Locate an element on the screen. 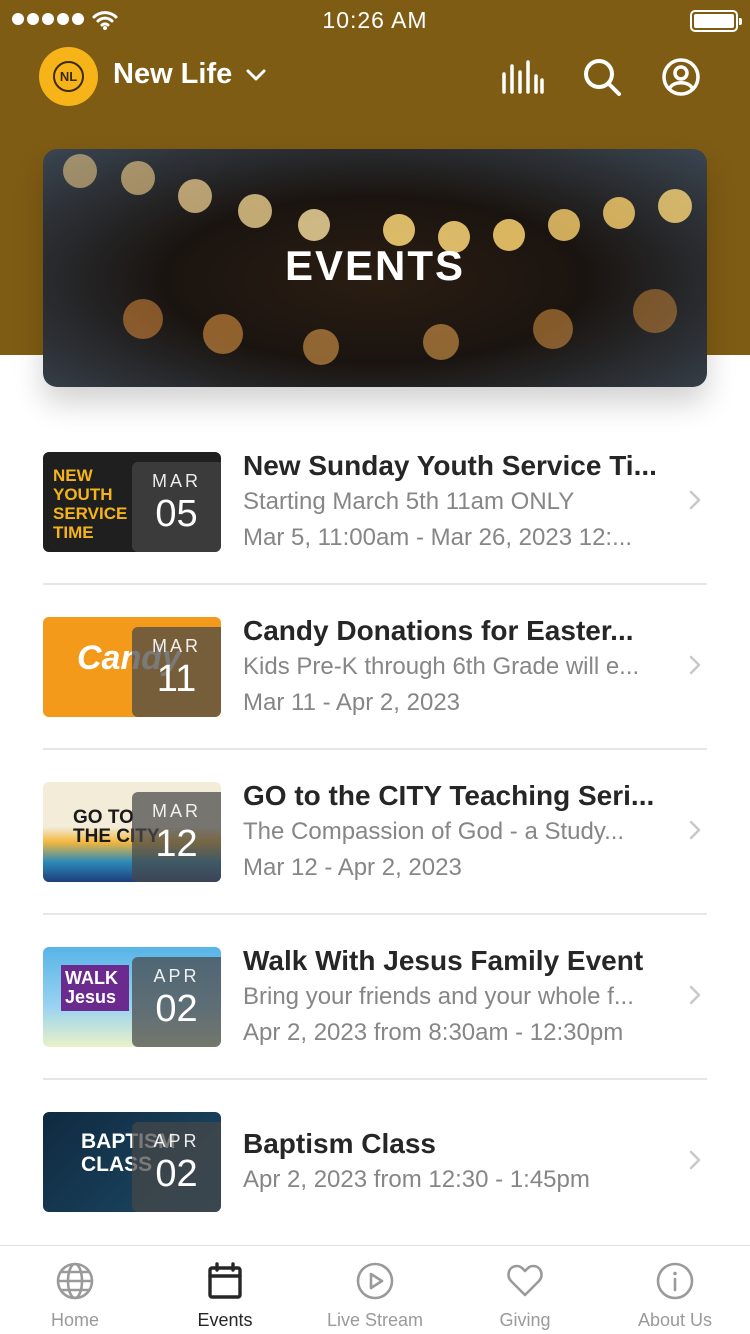 This screenshot has height=1334, width=750. tab-label: Live Stream is located at coordinates (375, 1320).